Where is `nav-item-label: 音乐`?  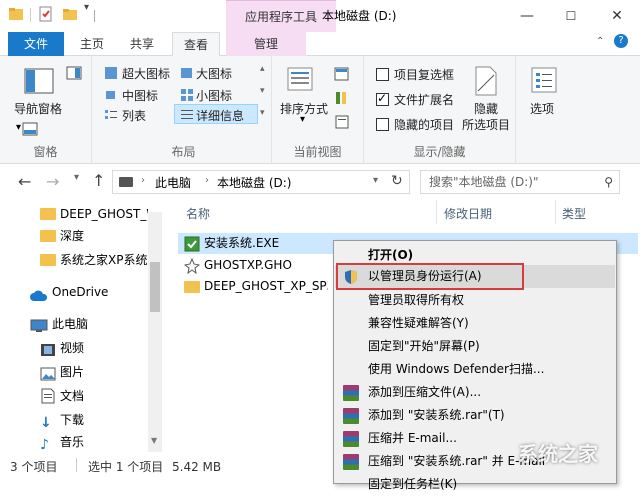 nav-item-label: 音乐 is located at coordinates (72, 442).